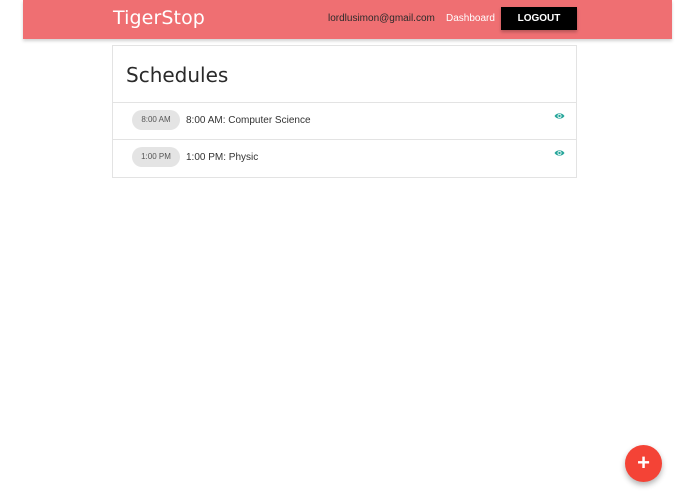 This screenshot has width=695, height=494. Describe the element at coordinates (156, 157) in the screenshot. I see `time-chip: 1:00 PM` at that location.